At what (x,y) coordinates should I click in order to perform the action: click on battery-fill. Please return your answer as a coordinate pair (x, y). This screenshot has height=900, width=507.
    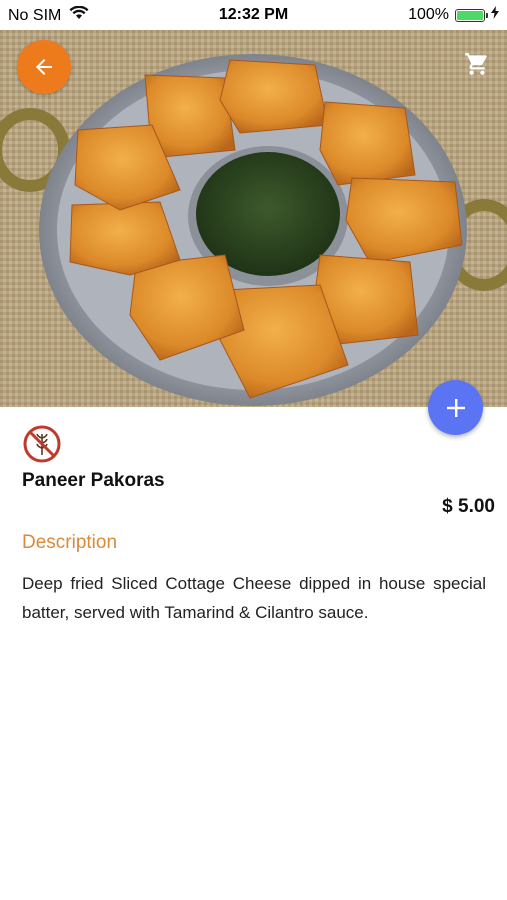
    Looking at the image, I should click on (470, 15).